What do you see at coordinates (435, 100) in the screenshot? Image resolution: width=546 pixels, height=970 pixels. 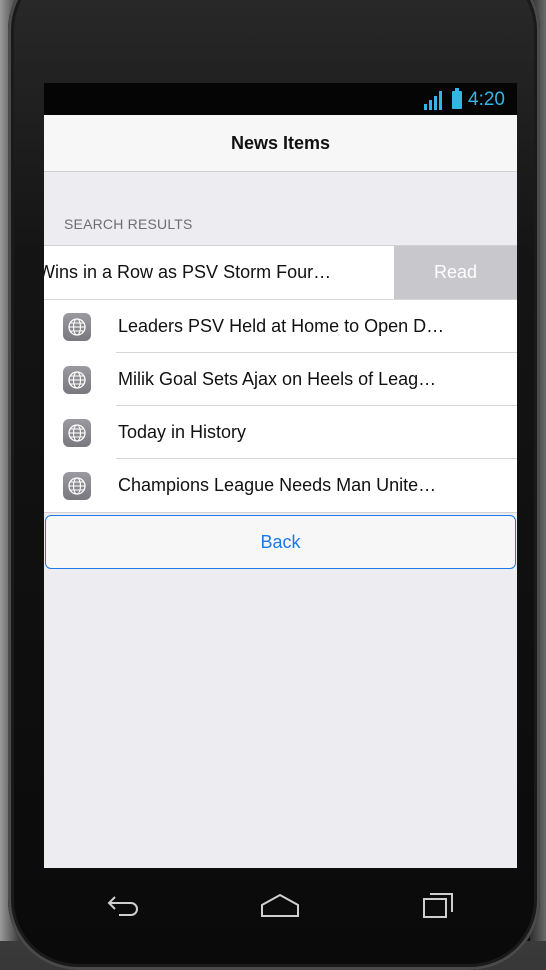 I see `signal-icon` at bounding box center [435, 100].